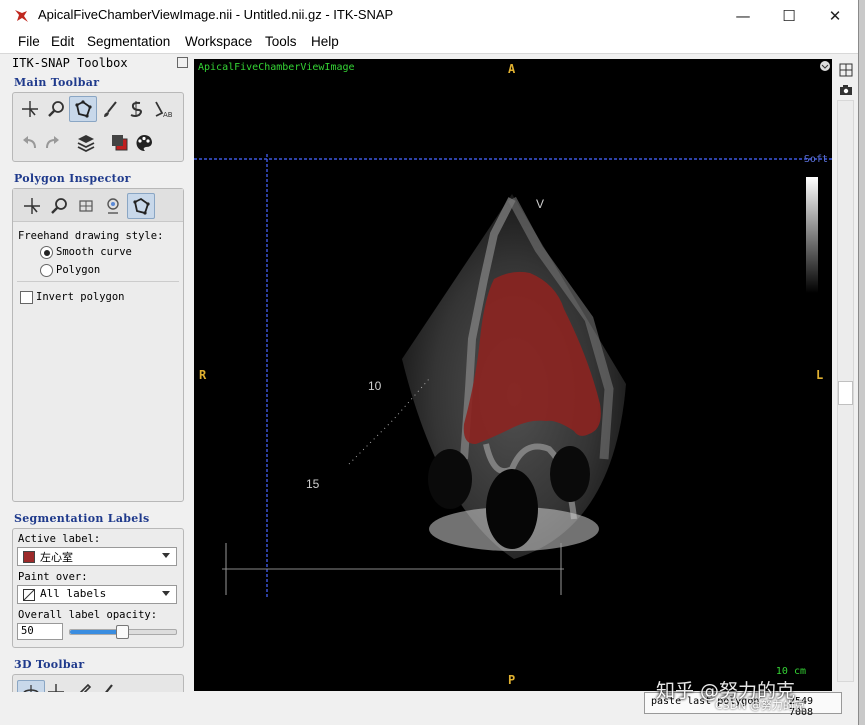 The height and width of the screenshot is (725, 865). I want to click on all-labels-icon, so click(29, 595).